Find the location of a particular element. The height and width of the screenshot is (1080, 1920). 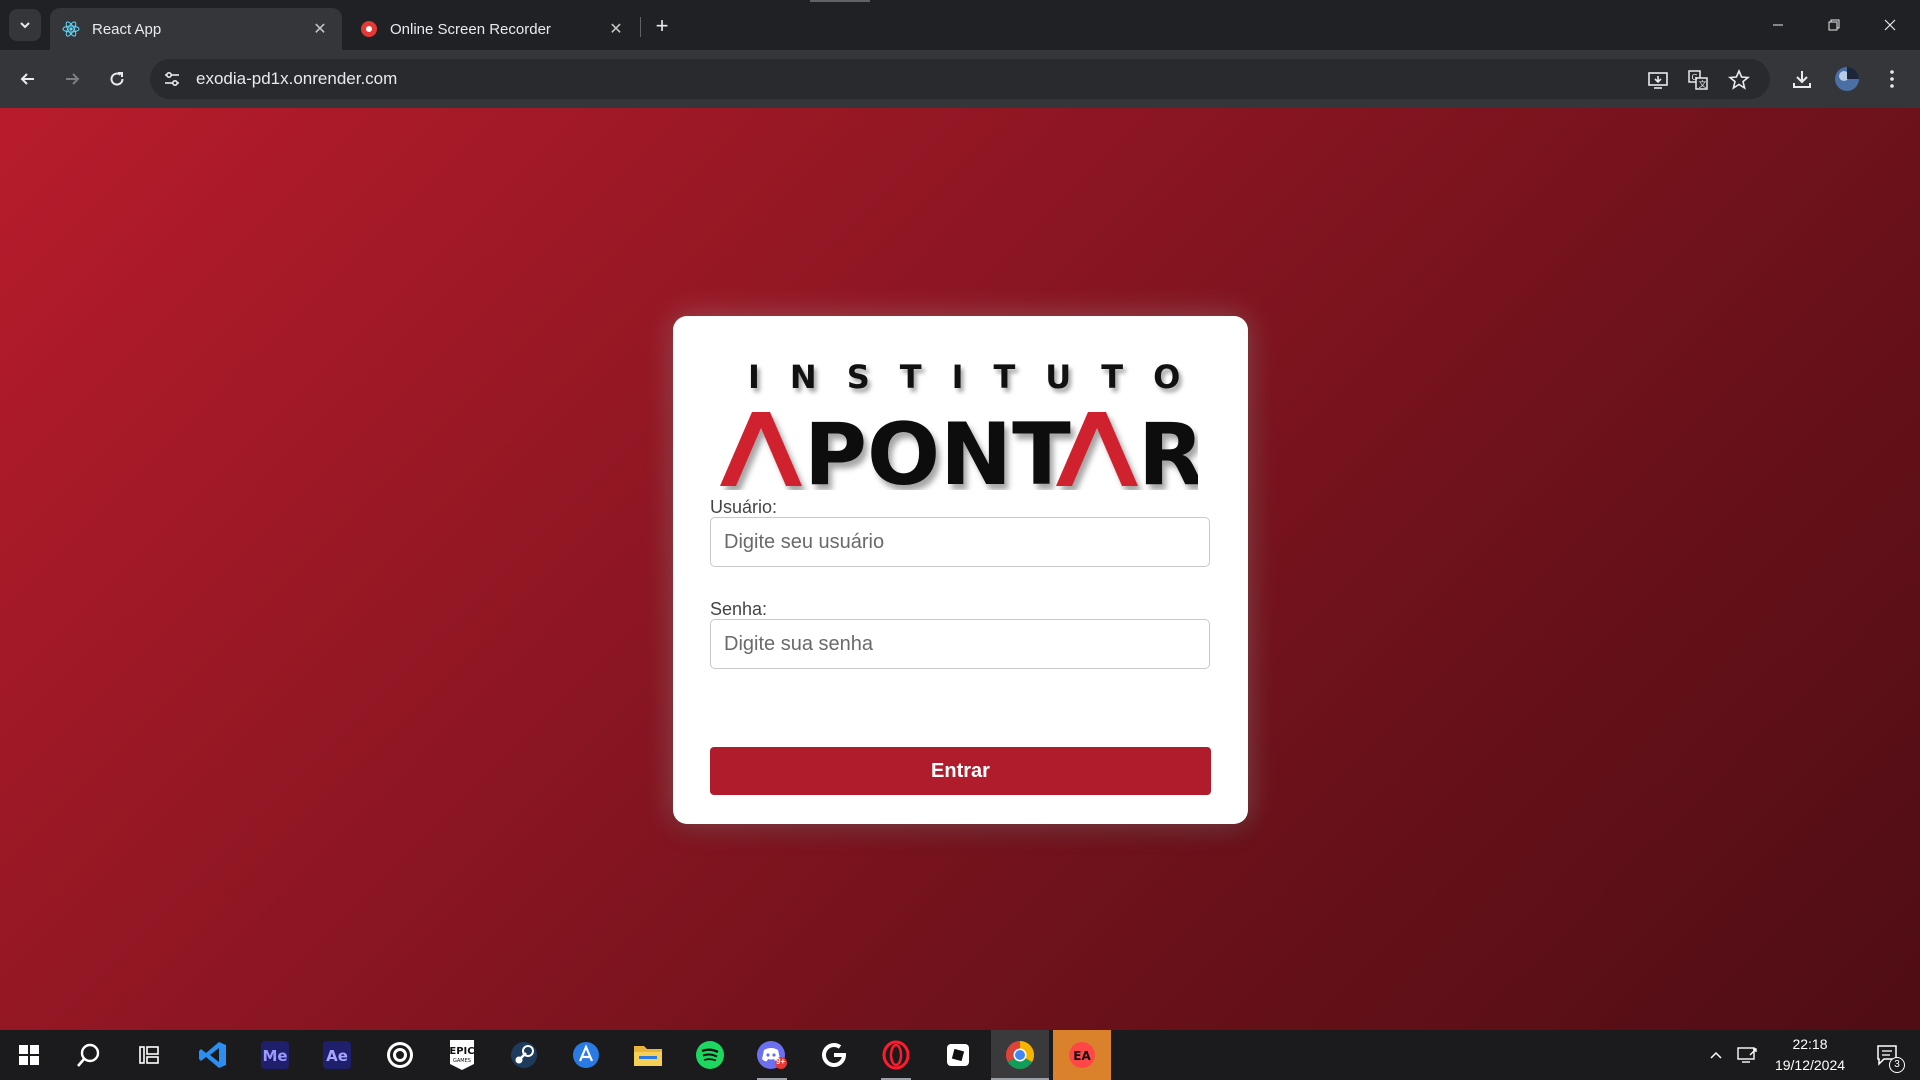

svg-text: 文 is located at coordinates (1703, 84).